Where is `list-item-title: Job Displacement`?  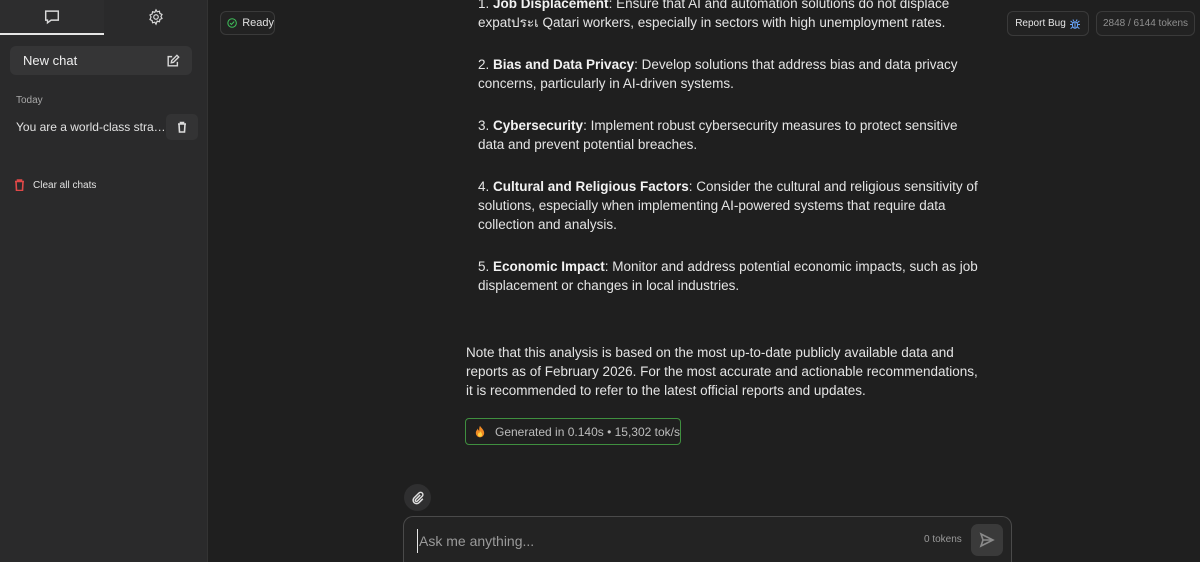 list-item-title: Job Displacement is located at coordinates (551, 5).